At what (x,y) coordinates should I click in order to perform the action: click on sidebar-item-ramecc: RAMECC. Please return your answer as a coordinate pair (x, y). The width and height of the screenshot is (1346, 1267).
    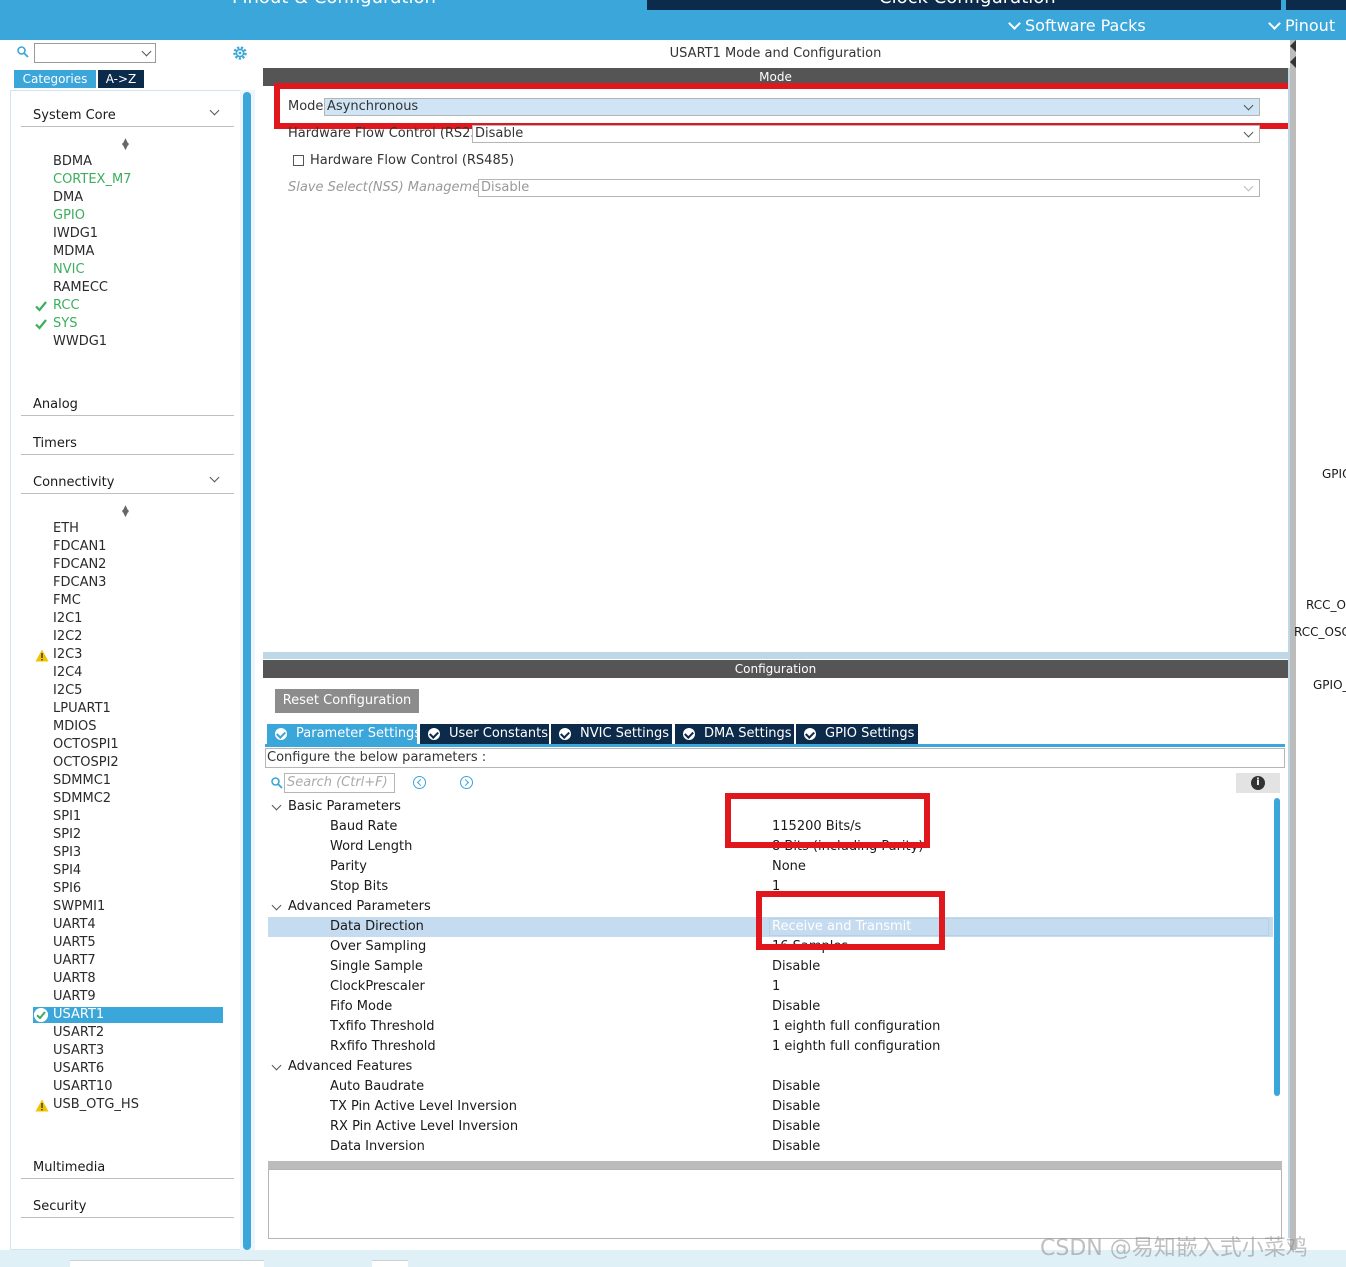
    Looking at the image, I should click on (80, 288).